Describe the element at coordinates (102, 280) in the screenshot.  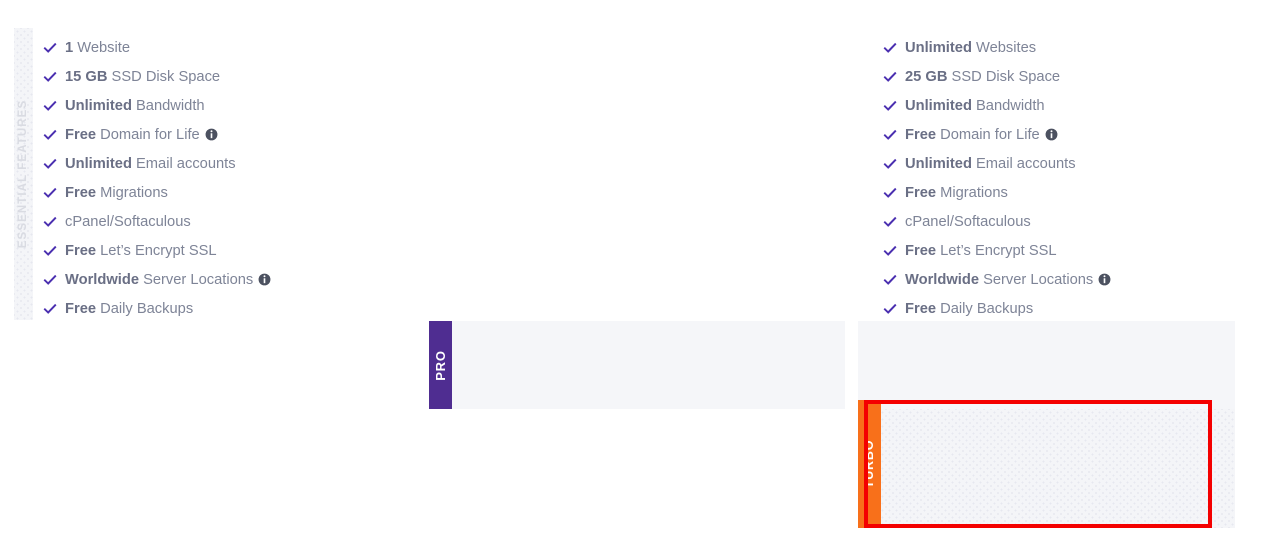
I see `feature-label-emphasis: Worldwide` at that location.